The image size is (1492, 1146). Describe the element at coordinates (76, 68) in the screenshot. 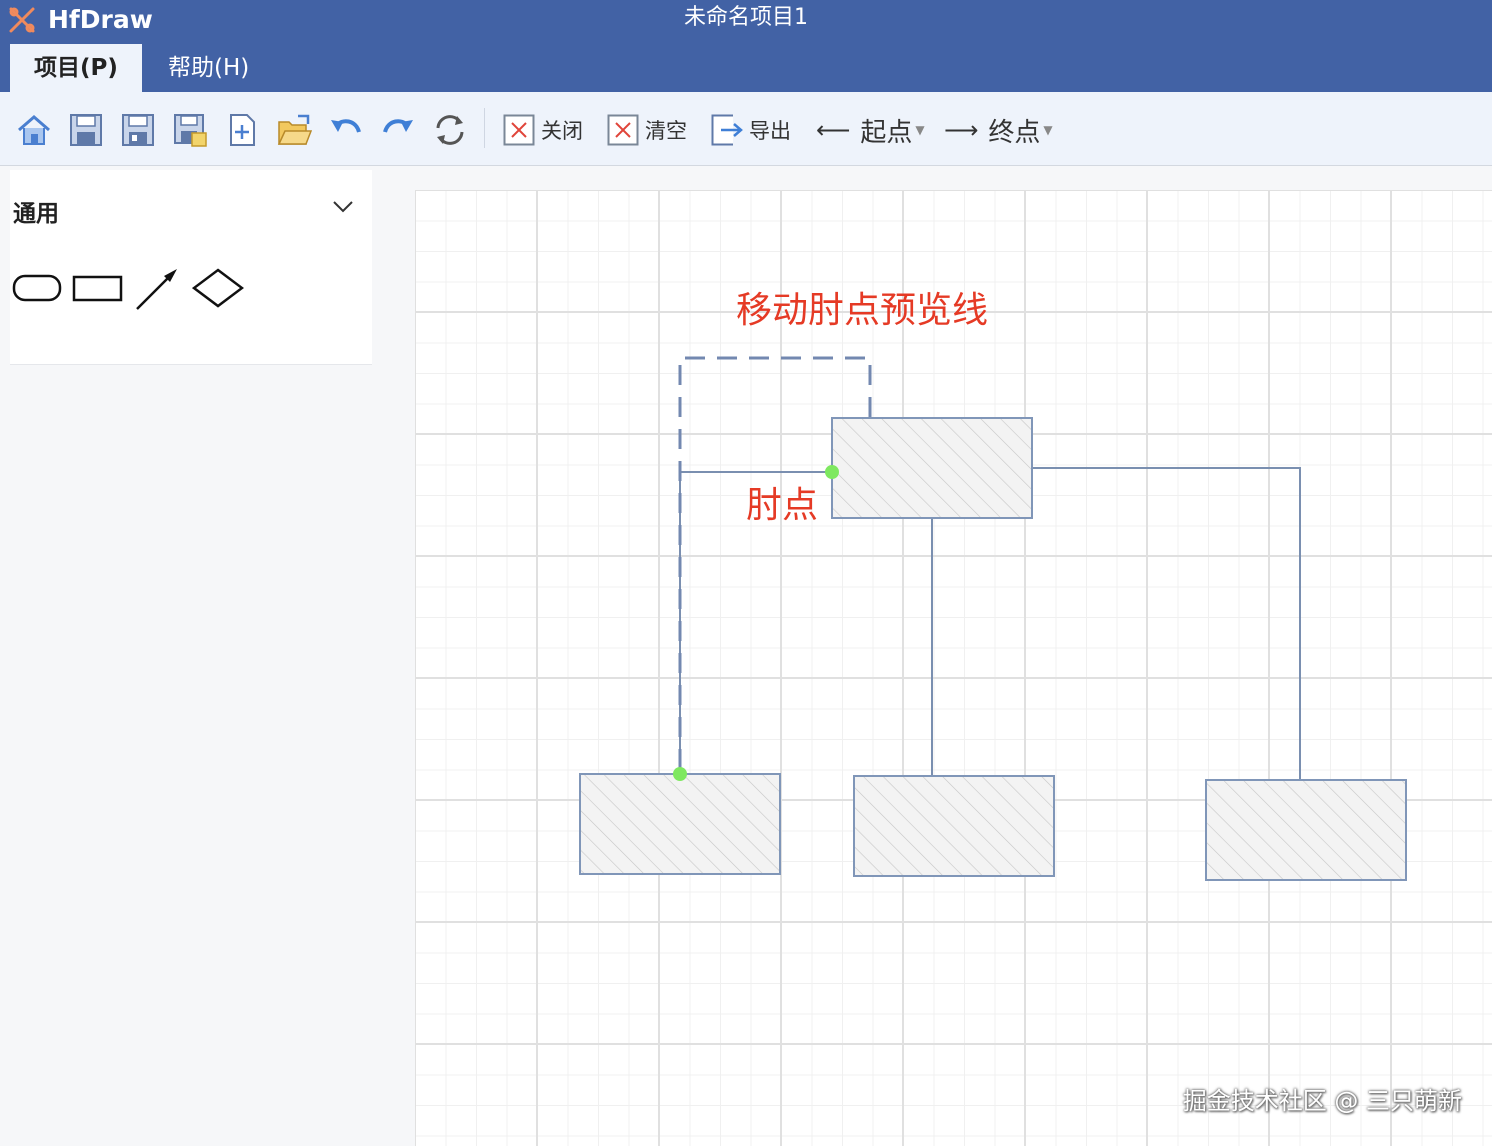

I see `menu-tab-project: 项目(P)` at that location.